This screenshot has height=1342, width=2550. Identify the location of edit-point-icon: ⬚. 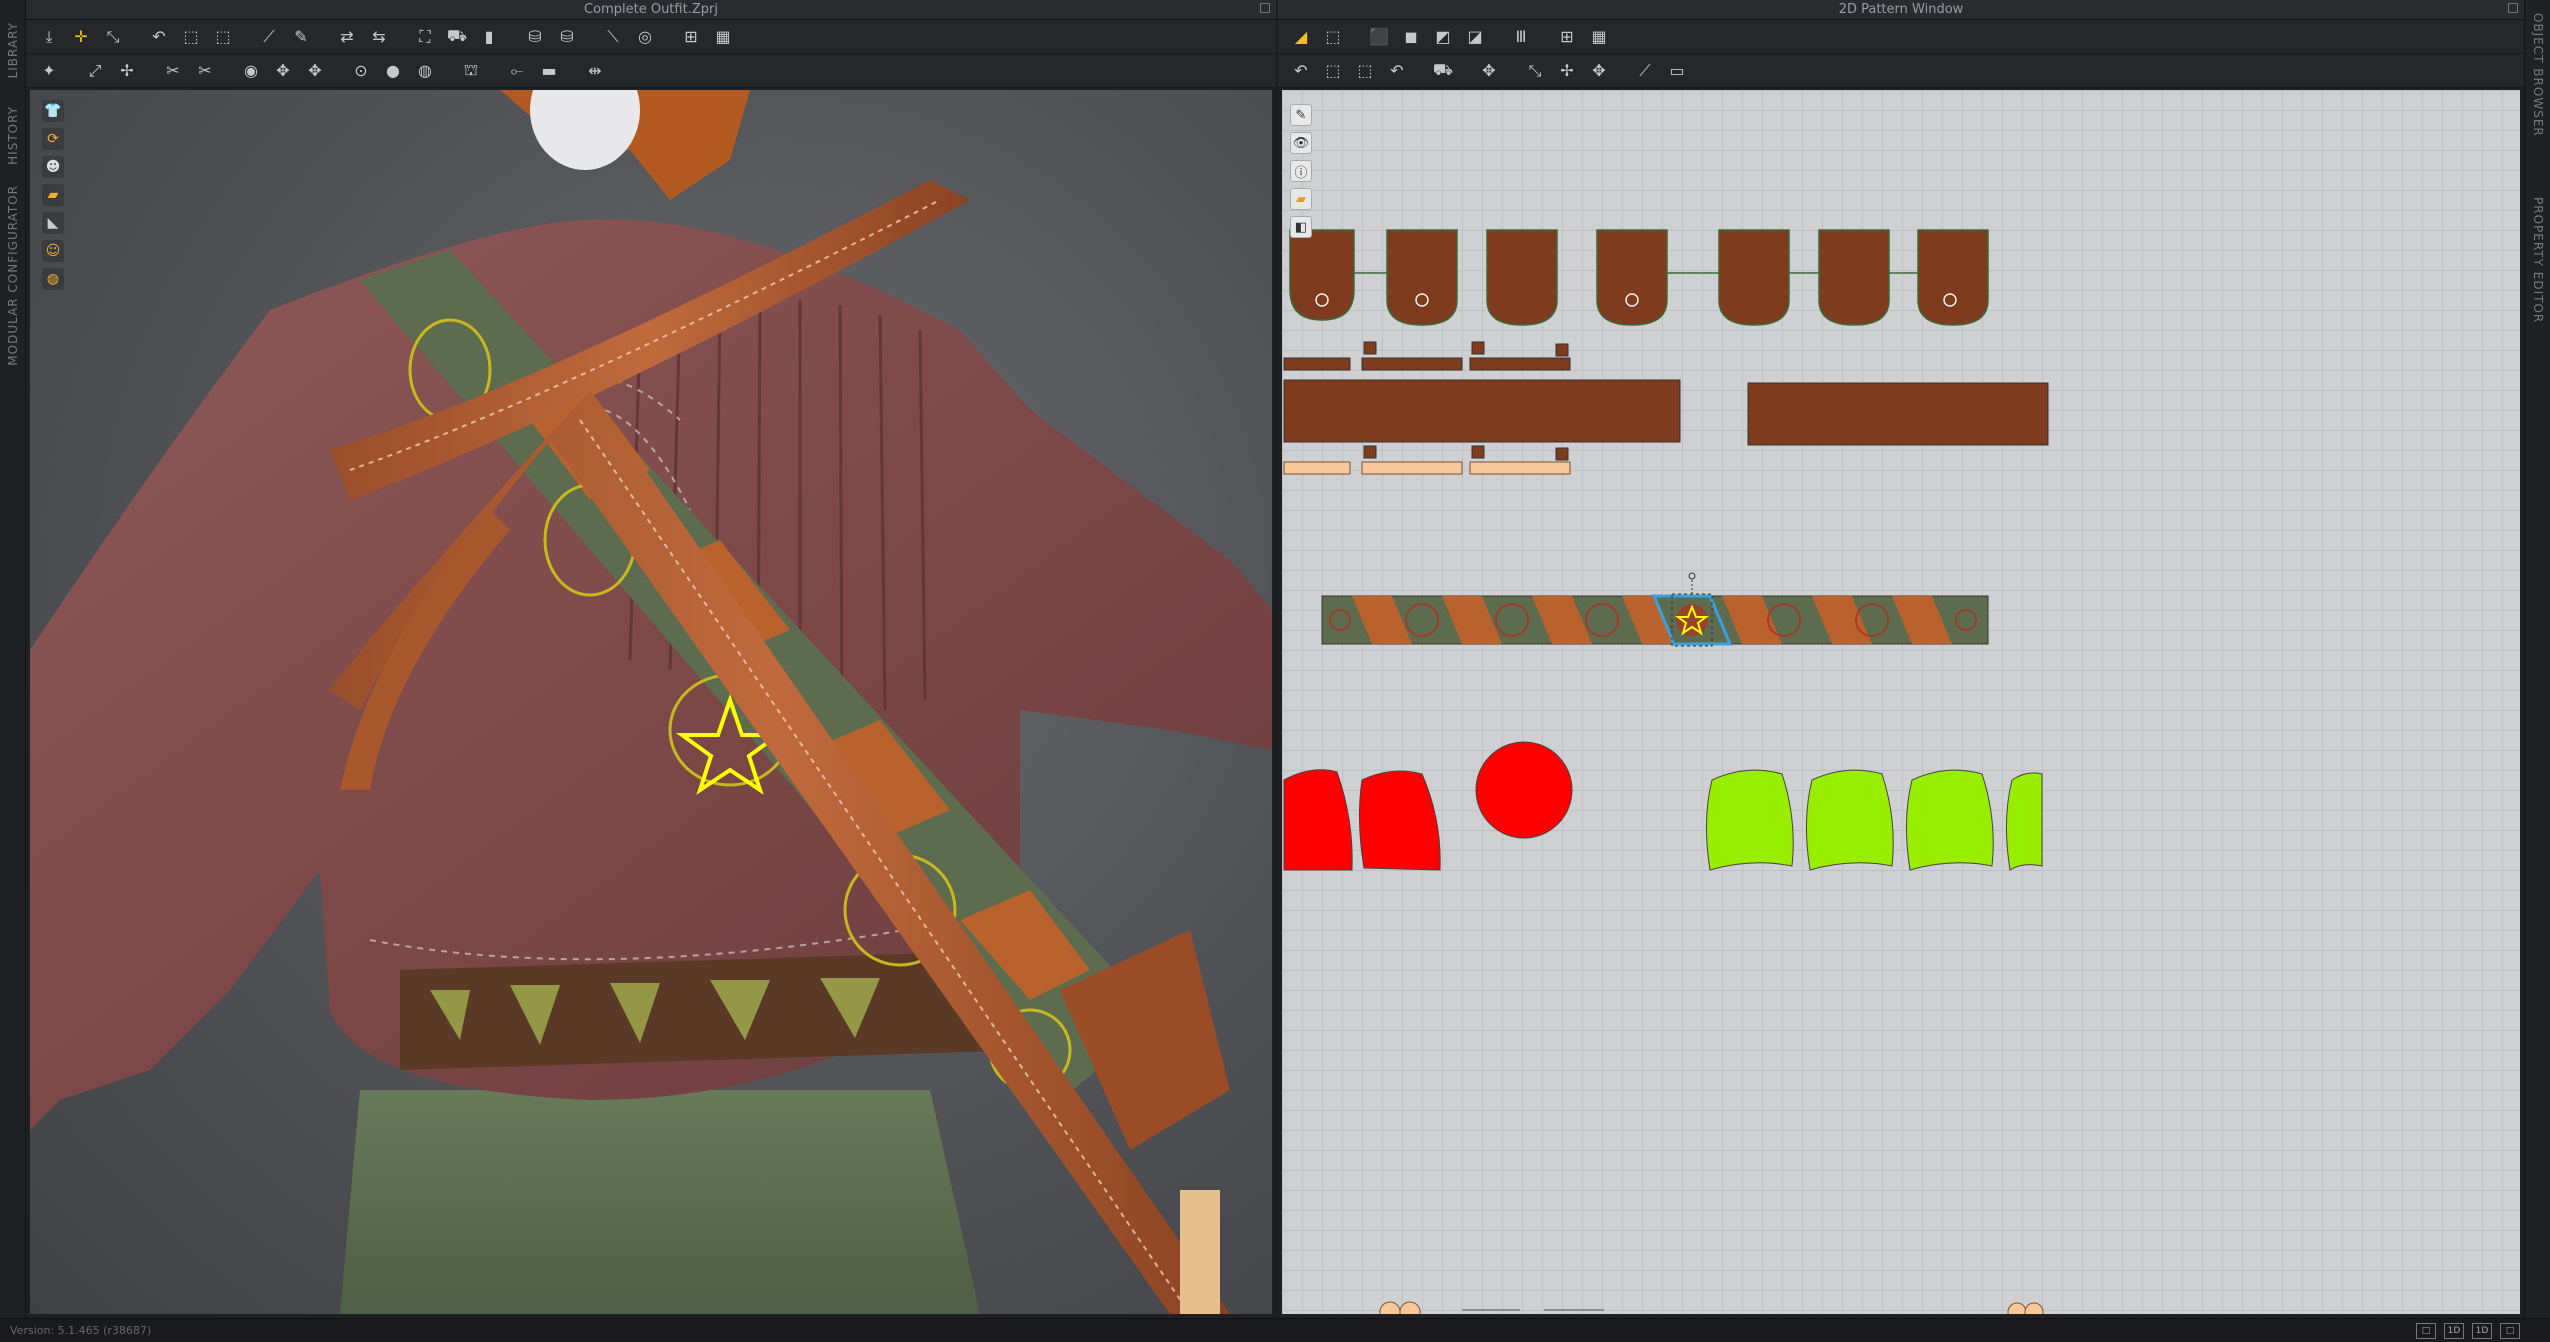
(1333, 37).